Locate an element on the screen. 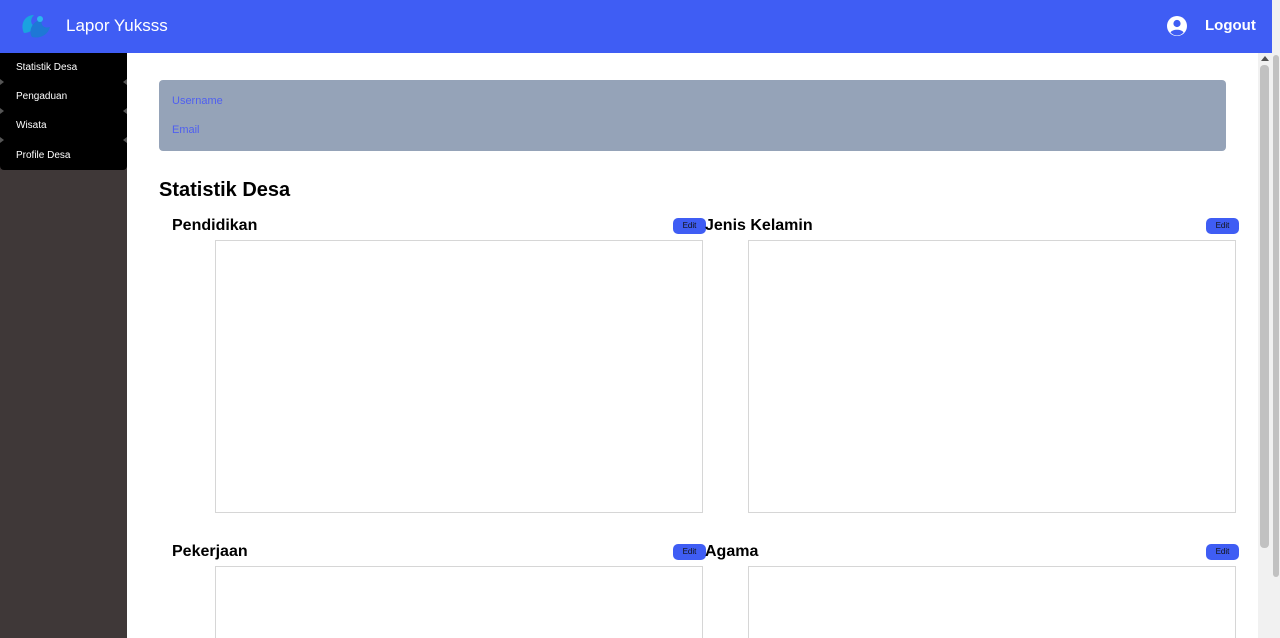 The width and height of the screenshot is (1280, 638). sidebar-item-label: Pengaduan is located at coordinates (42, 96).